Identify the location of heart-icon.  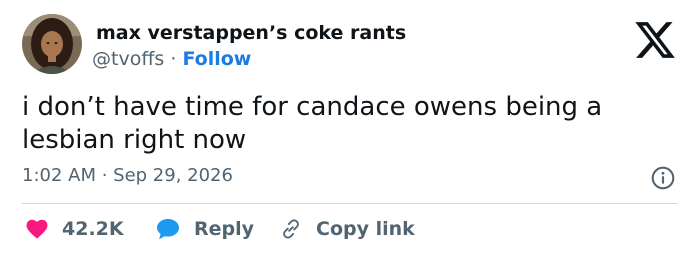
(37, 229).